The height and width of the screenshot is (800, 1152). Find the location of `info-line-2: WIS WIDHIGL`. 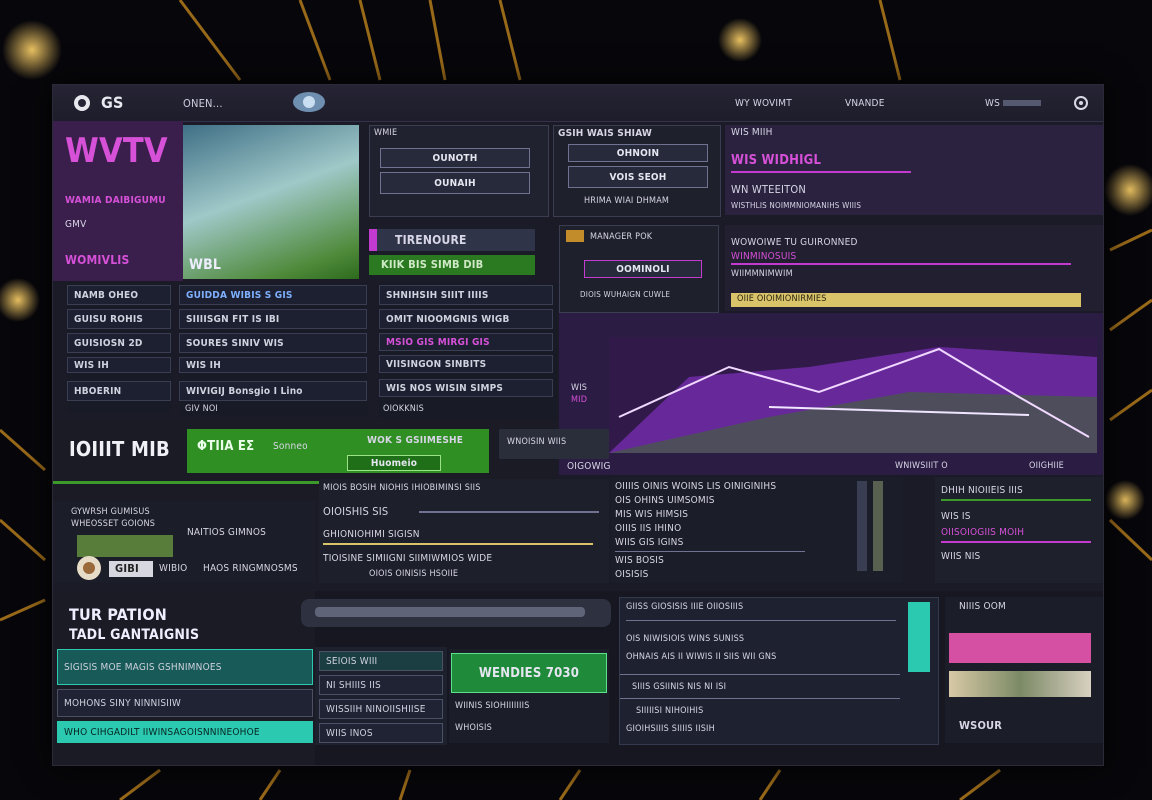

info-line-2: WIS WIDHIGL is located at coordinates (776, 160).